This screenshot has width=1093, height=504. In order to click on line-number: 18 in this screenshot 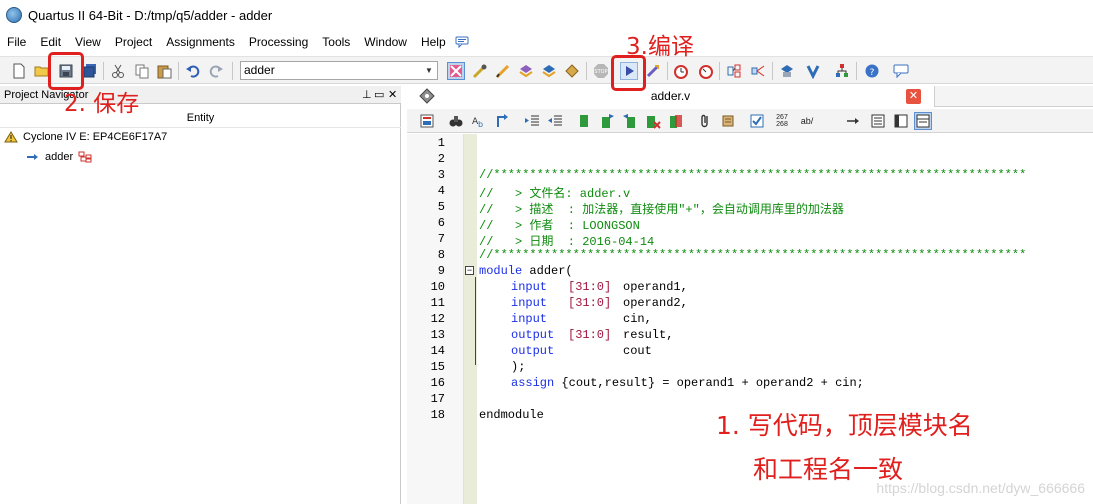, I will do `click(437, 415)`.